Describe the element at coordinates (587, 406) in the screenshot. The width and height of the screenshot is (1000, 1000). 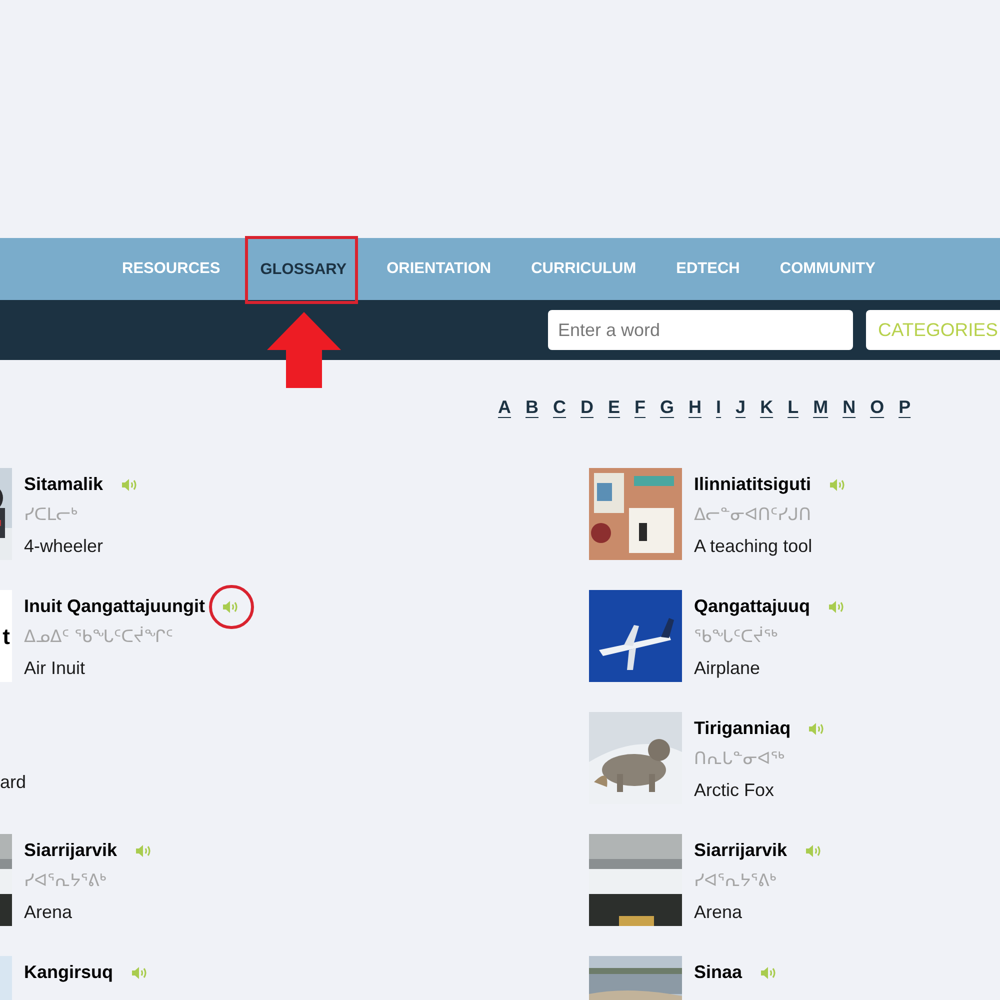
I see `alphabet-link: D` at that location.